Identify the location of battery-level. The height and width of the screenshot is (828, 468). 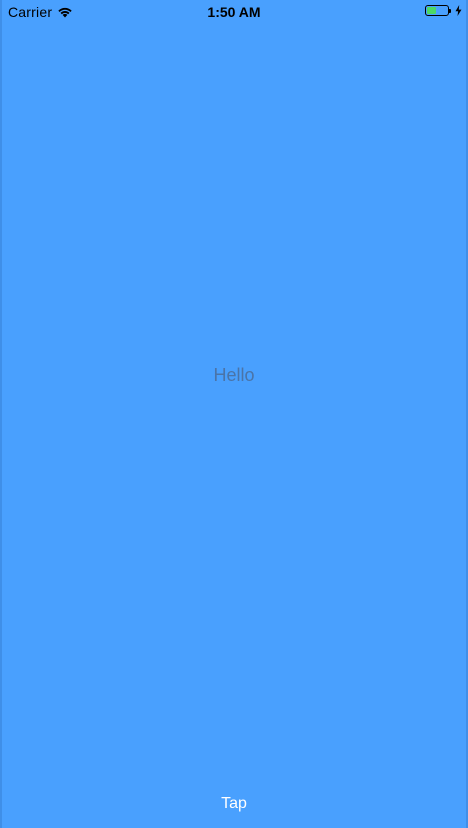
(431, 10).